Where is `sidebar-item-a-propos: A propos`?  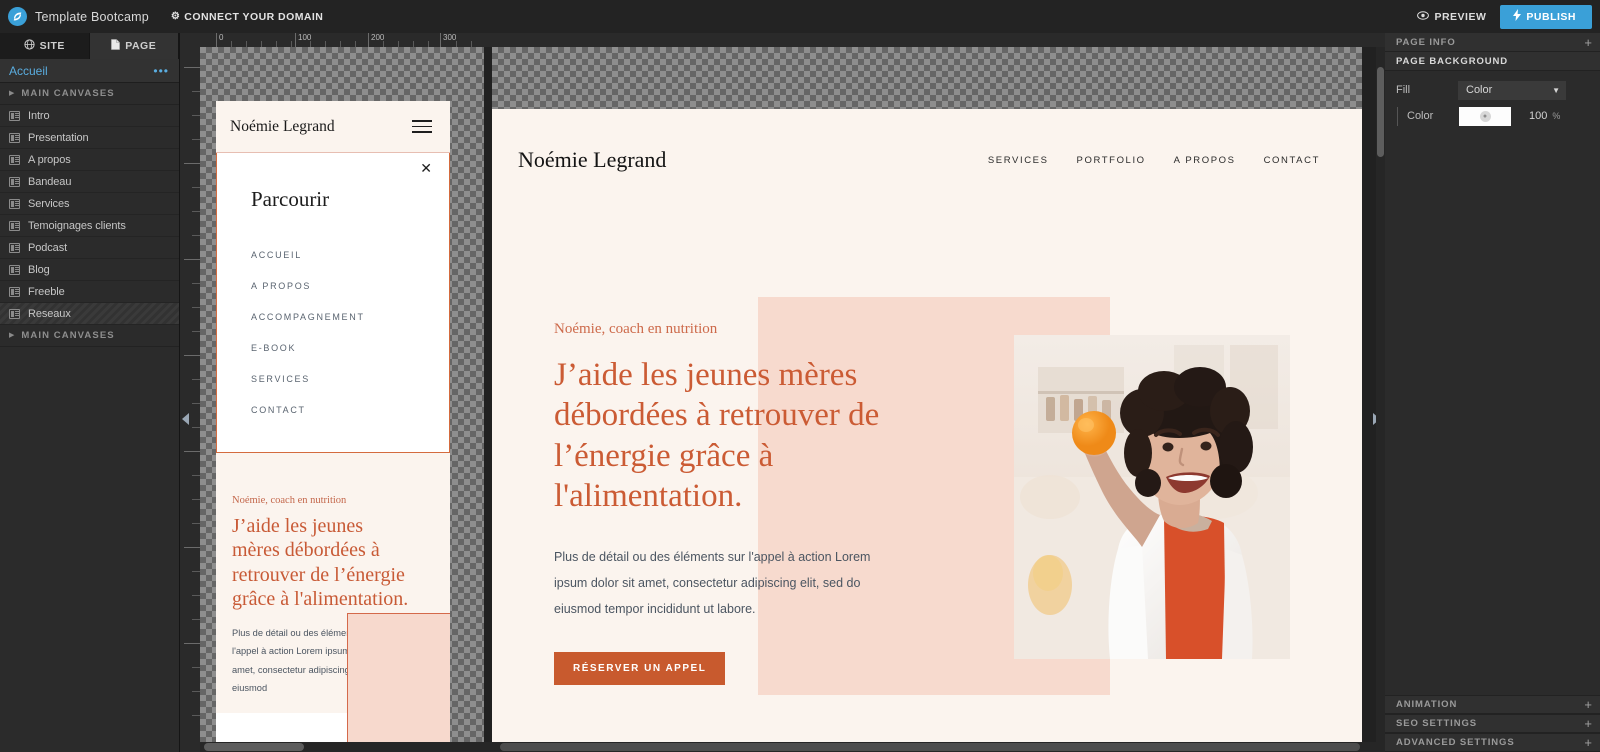
sidebar-item-a-propos: A propos is located at coordinates (89, 160).